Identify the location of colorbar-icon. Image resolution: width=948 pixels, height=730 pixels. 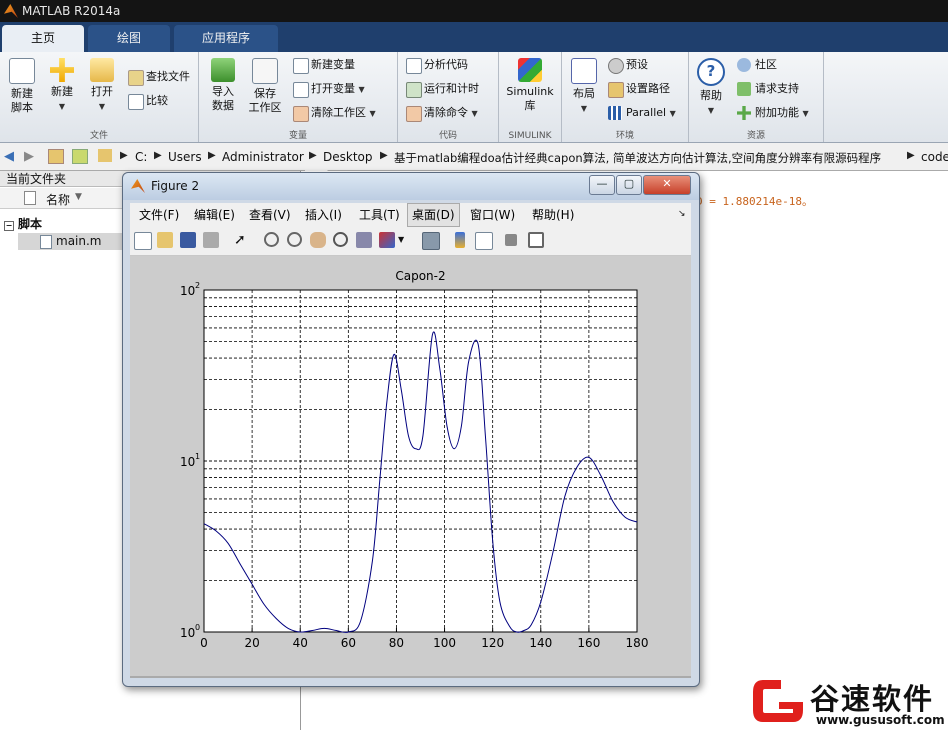
(460, 240).